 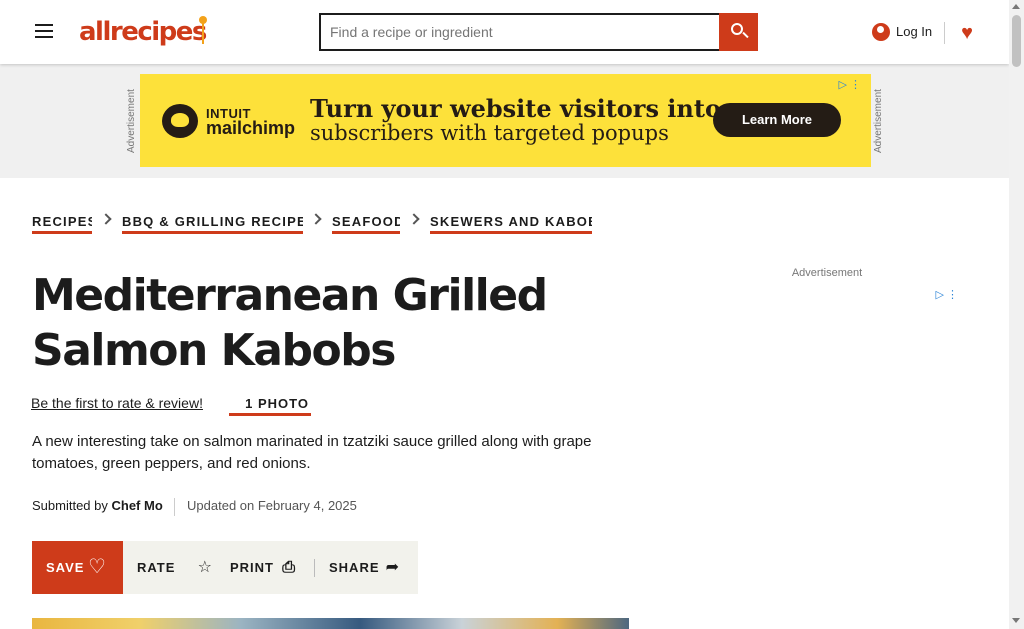 I want to click on print-button: PRINT ⎙, so click(x=265, y=568).